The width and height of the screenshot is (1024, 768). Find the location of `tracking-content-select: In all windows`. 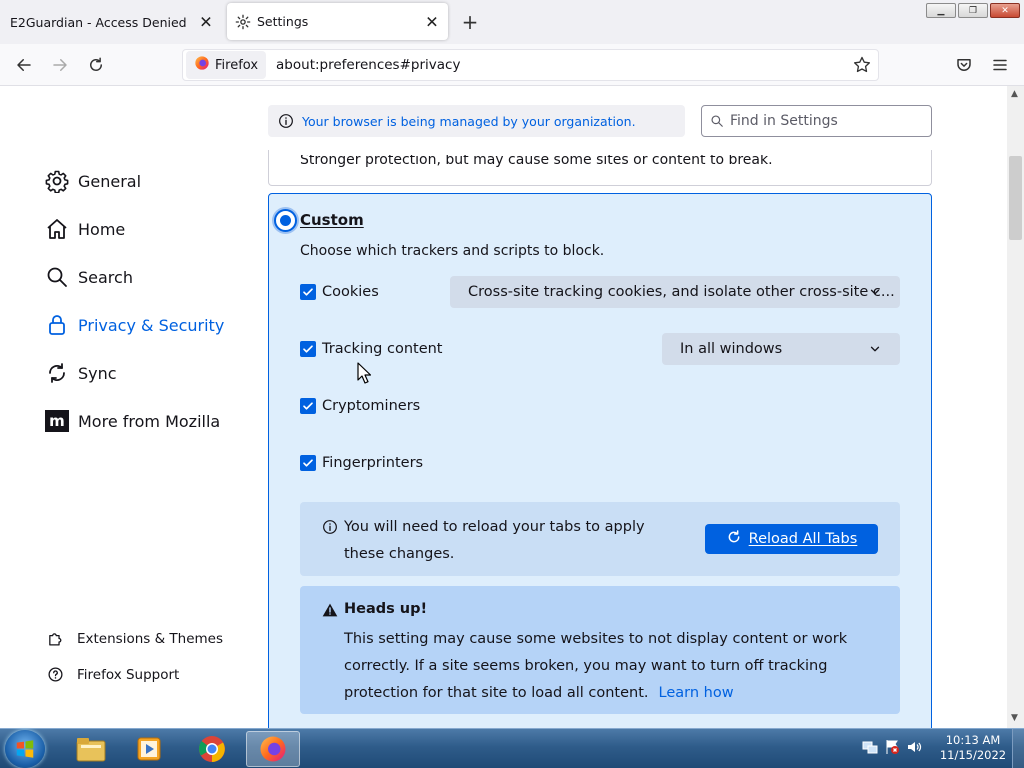

tracking-content-select: In all windows is located at coordinates (781, 349).